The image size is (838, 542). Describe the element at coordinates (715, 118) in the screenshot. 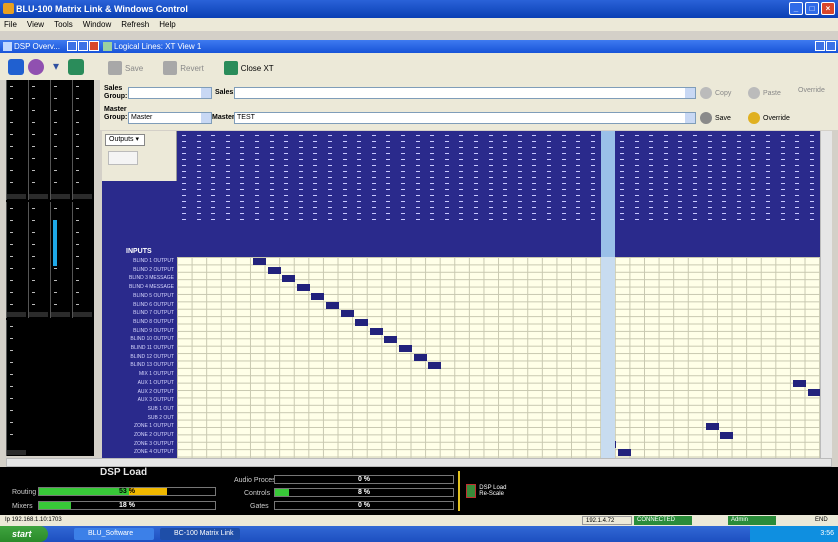

I see `save-master-button: Save` at that location.